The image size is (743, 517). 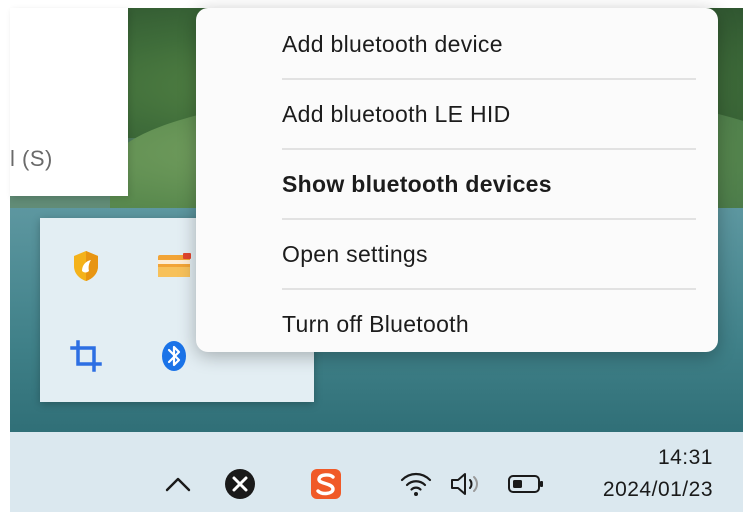 What do you see at coordinates (416, 484) in the screenshot?
I see `wifi-icon` at bounding box center [416, 484].